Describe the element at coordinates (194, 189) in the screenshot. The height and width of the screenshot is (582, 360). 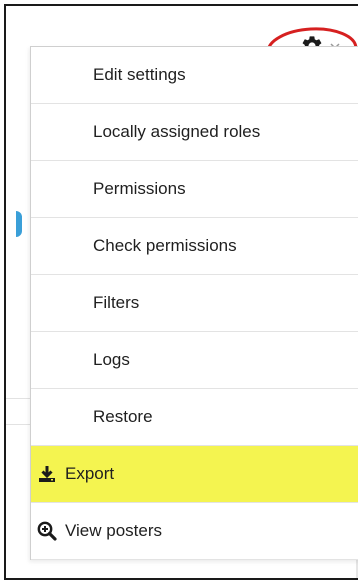
I see `menu-item-permissions: Permissions` at that location.